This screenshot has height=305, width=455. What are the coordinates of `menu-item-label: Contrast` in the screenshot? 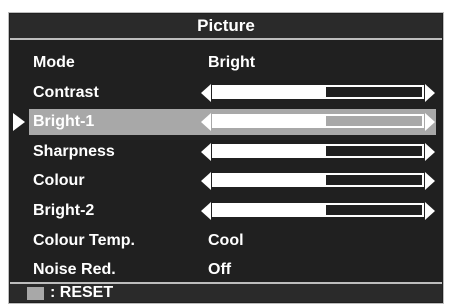 It's located at (66, 92).